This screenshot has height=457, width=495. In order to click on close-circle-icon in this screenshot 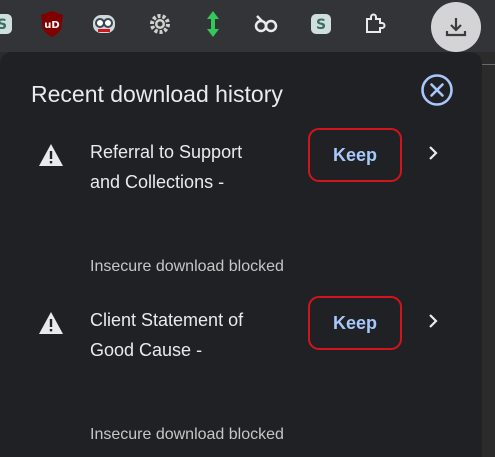, I will do `click(437, 90)`.